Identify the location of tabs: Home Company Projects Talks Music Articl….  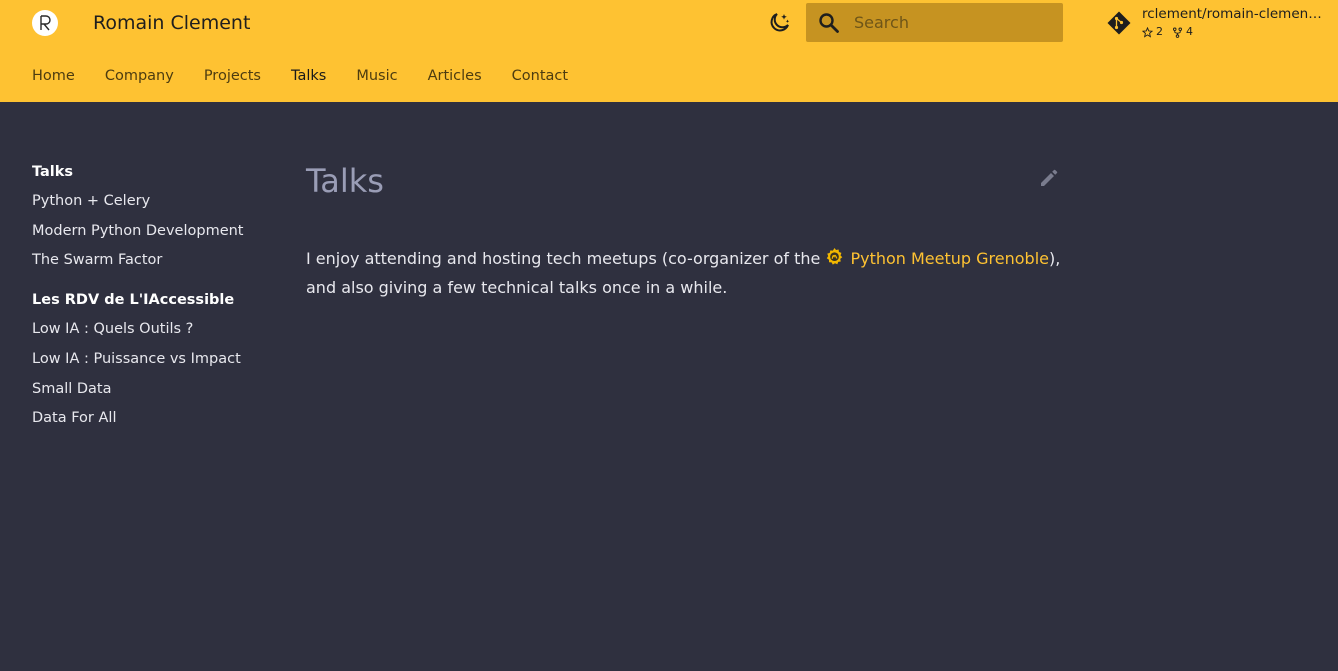
(315, 76).